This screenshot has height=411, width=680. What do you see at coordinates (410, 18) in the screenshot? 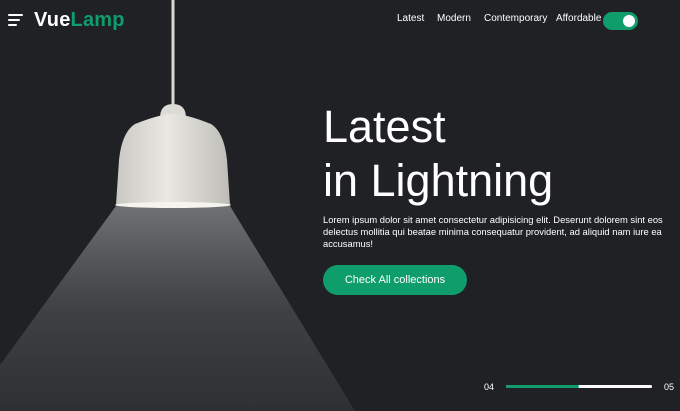
I see `nav-link-latest: Latest` at bounding box center [410, 18].